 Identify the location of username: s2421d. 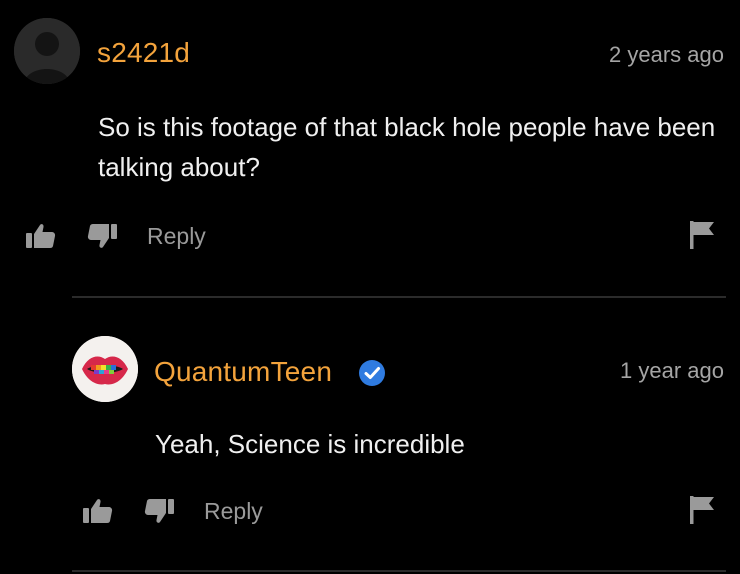
(143, 53).